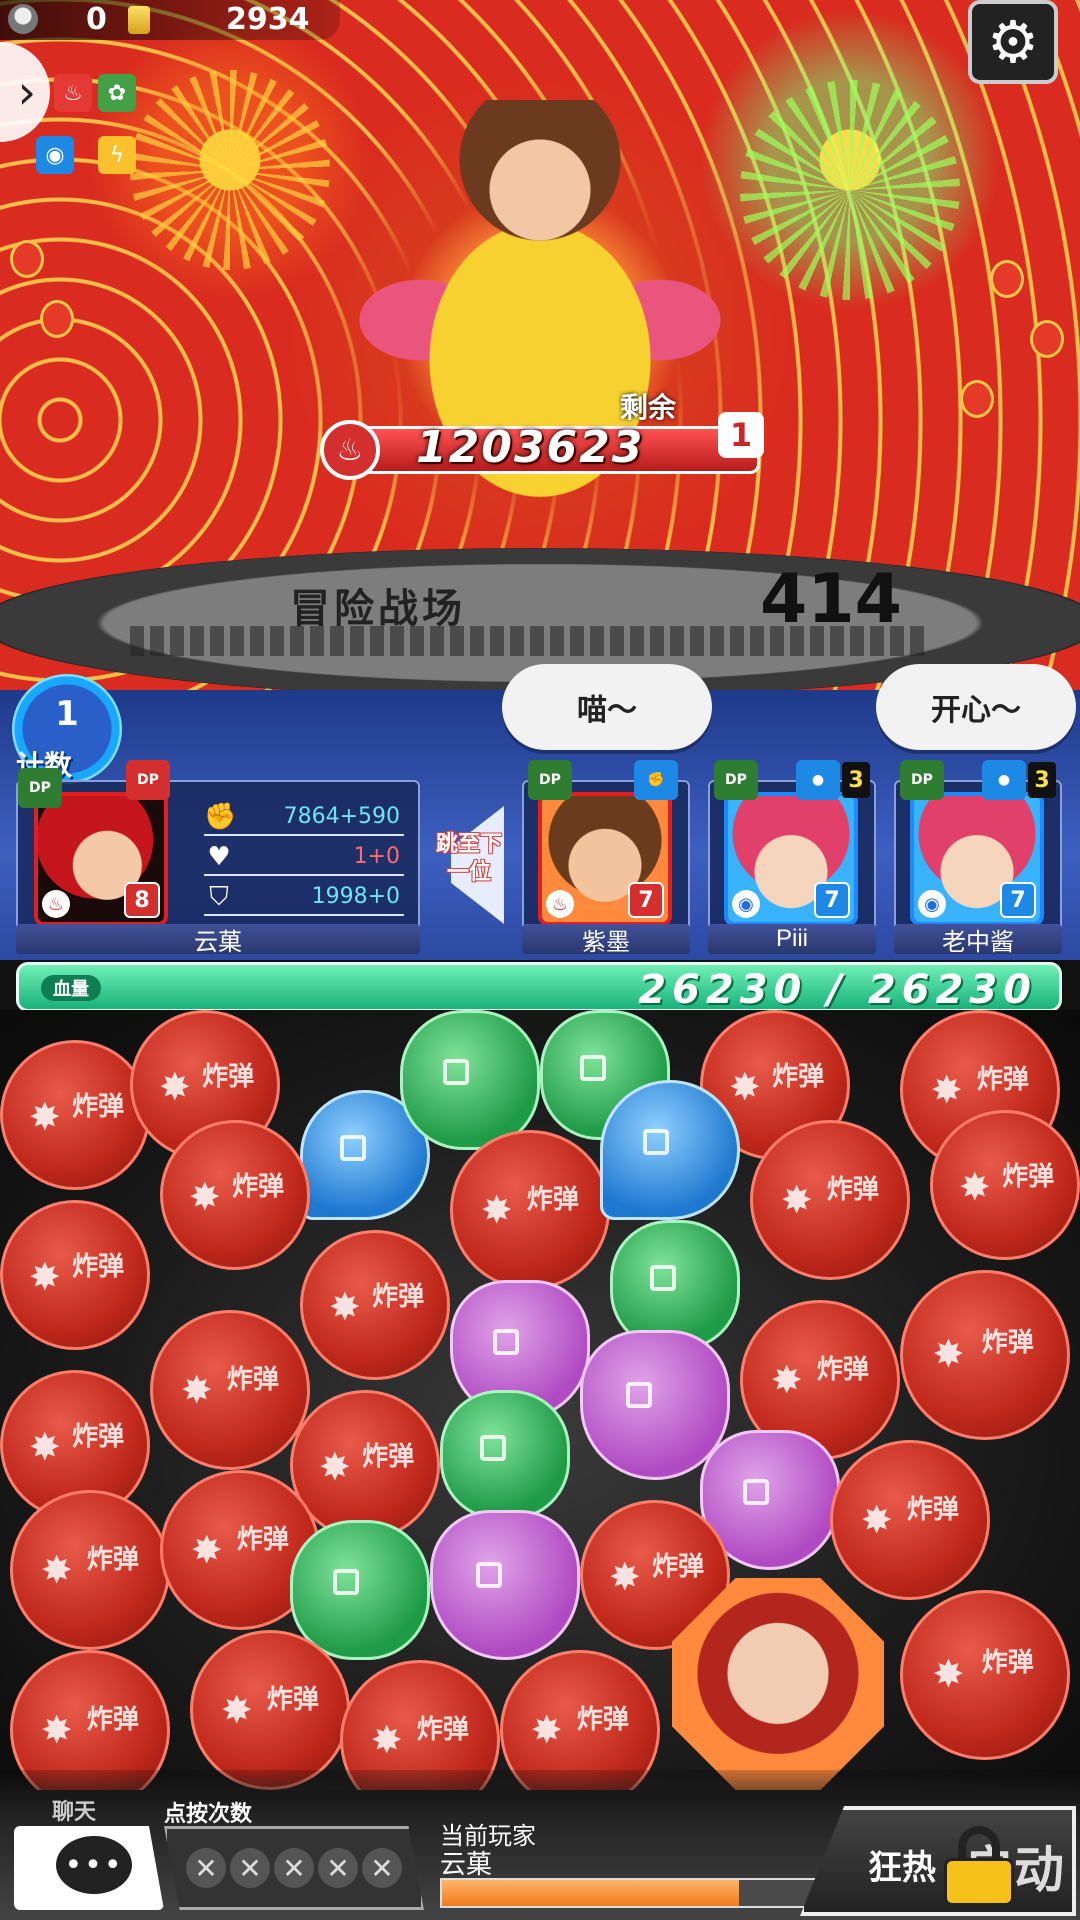  Describe the element at coordinates (117, 155) in the screenshot. I see `lightning-icon: ϟ` at that location.